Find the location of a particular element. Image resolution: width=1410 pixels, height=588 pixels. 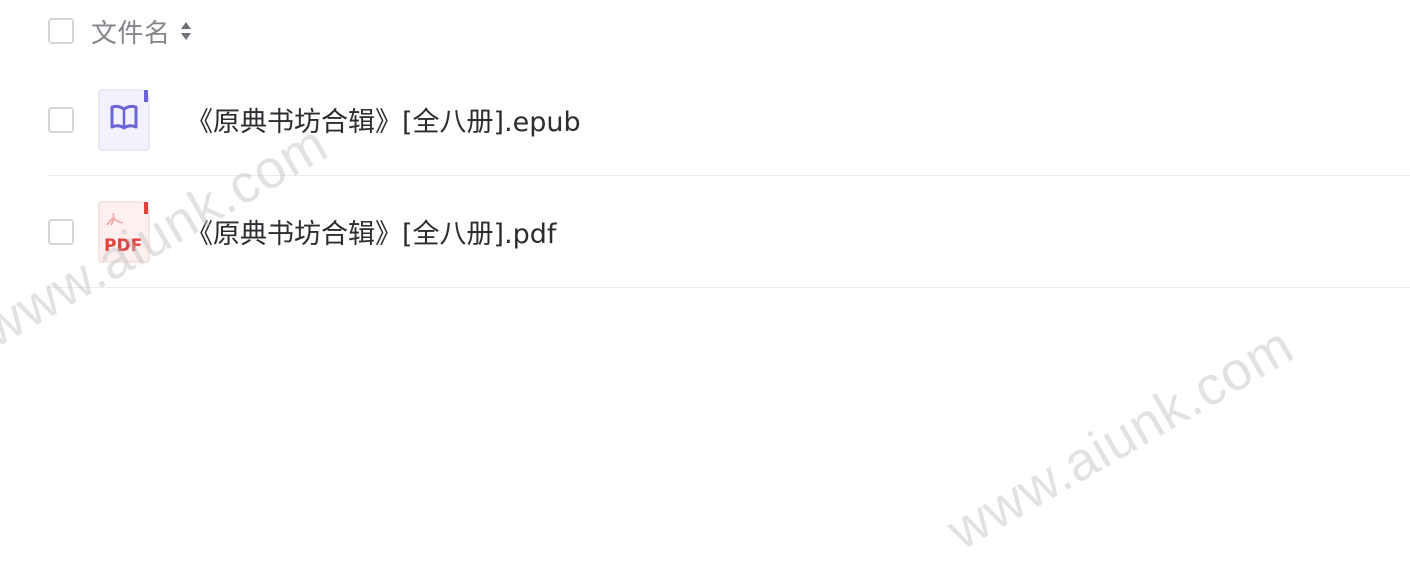

filename-column-header: 文件名 is located at coordinates (131, 31).